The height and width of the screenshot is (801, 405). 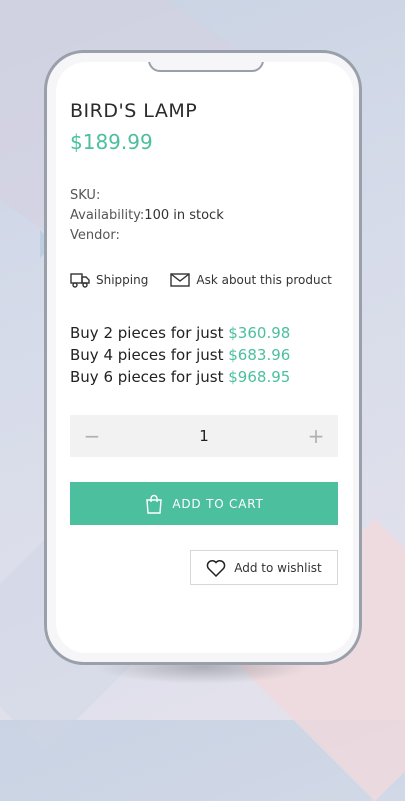 What do you see at coordinates (278, 567) in the screenshot?
I see `add-to-wishlist-label: Add to wishlist` at bounding box center [278, 567].